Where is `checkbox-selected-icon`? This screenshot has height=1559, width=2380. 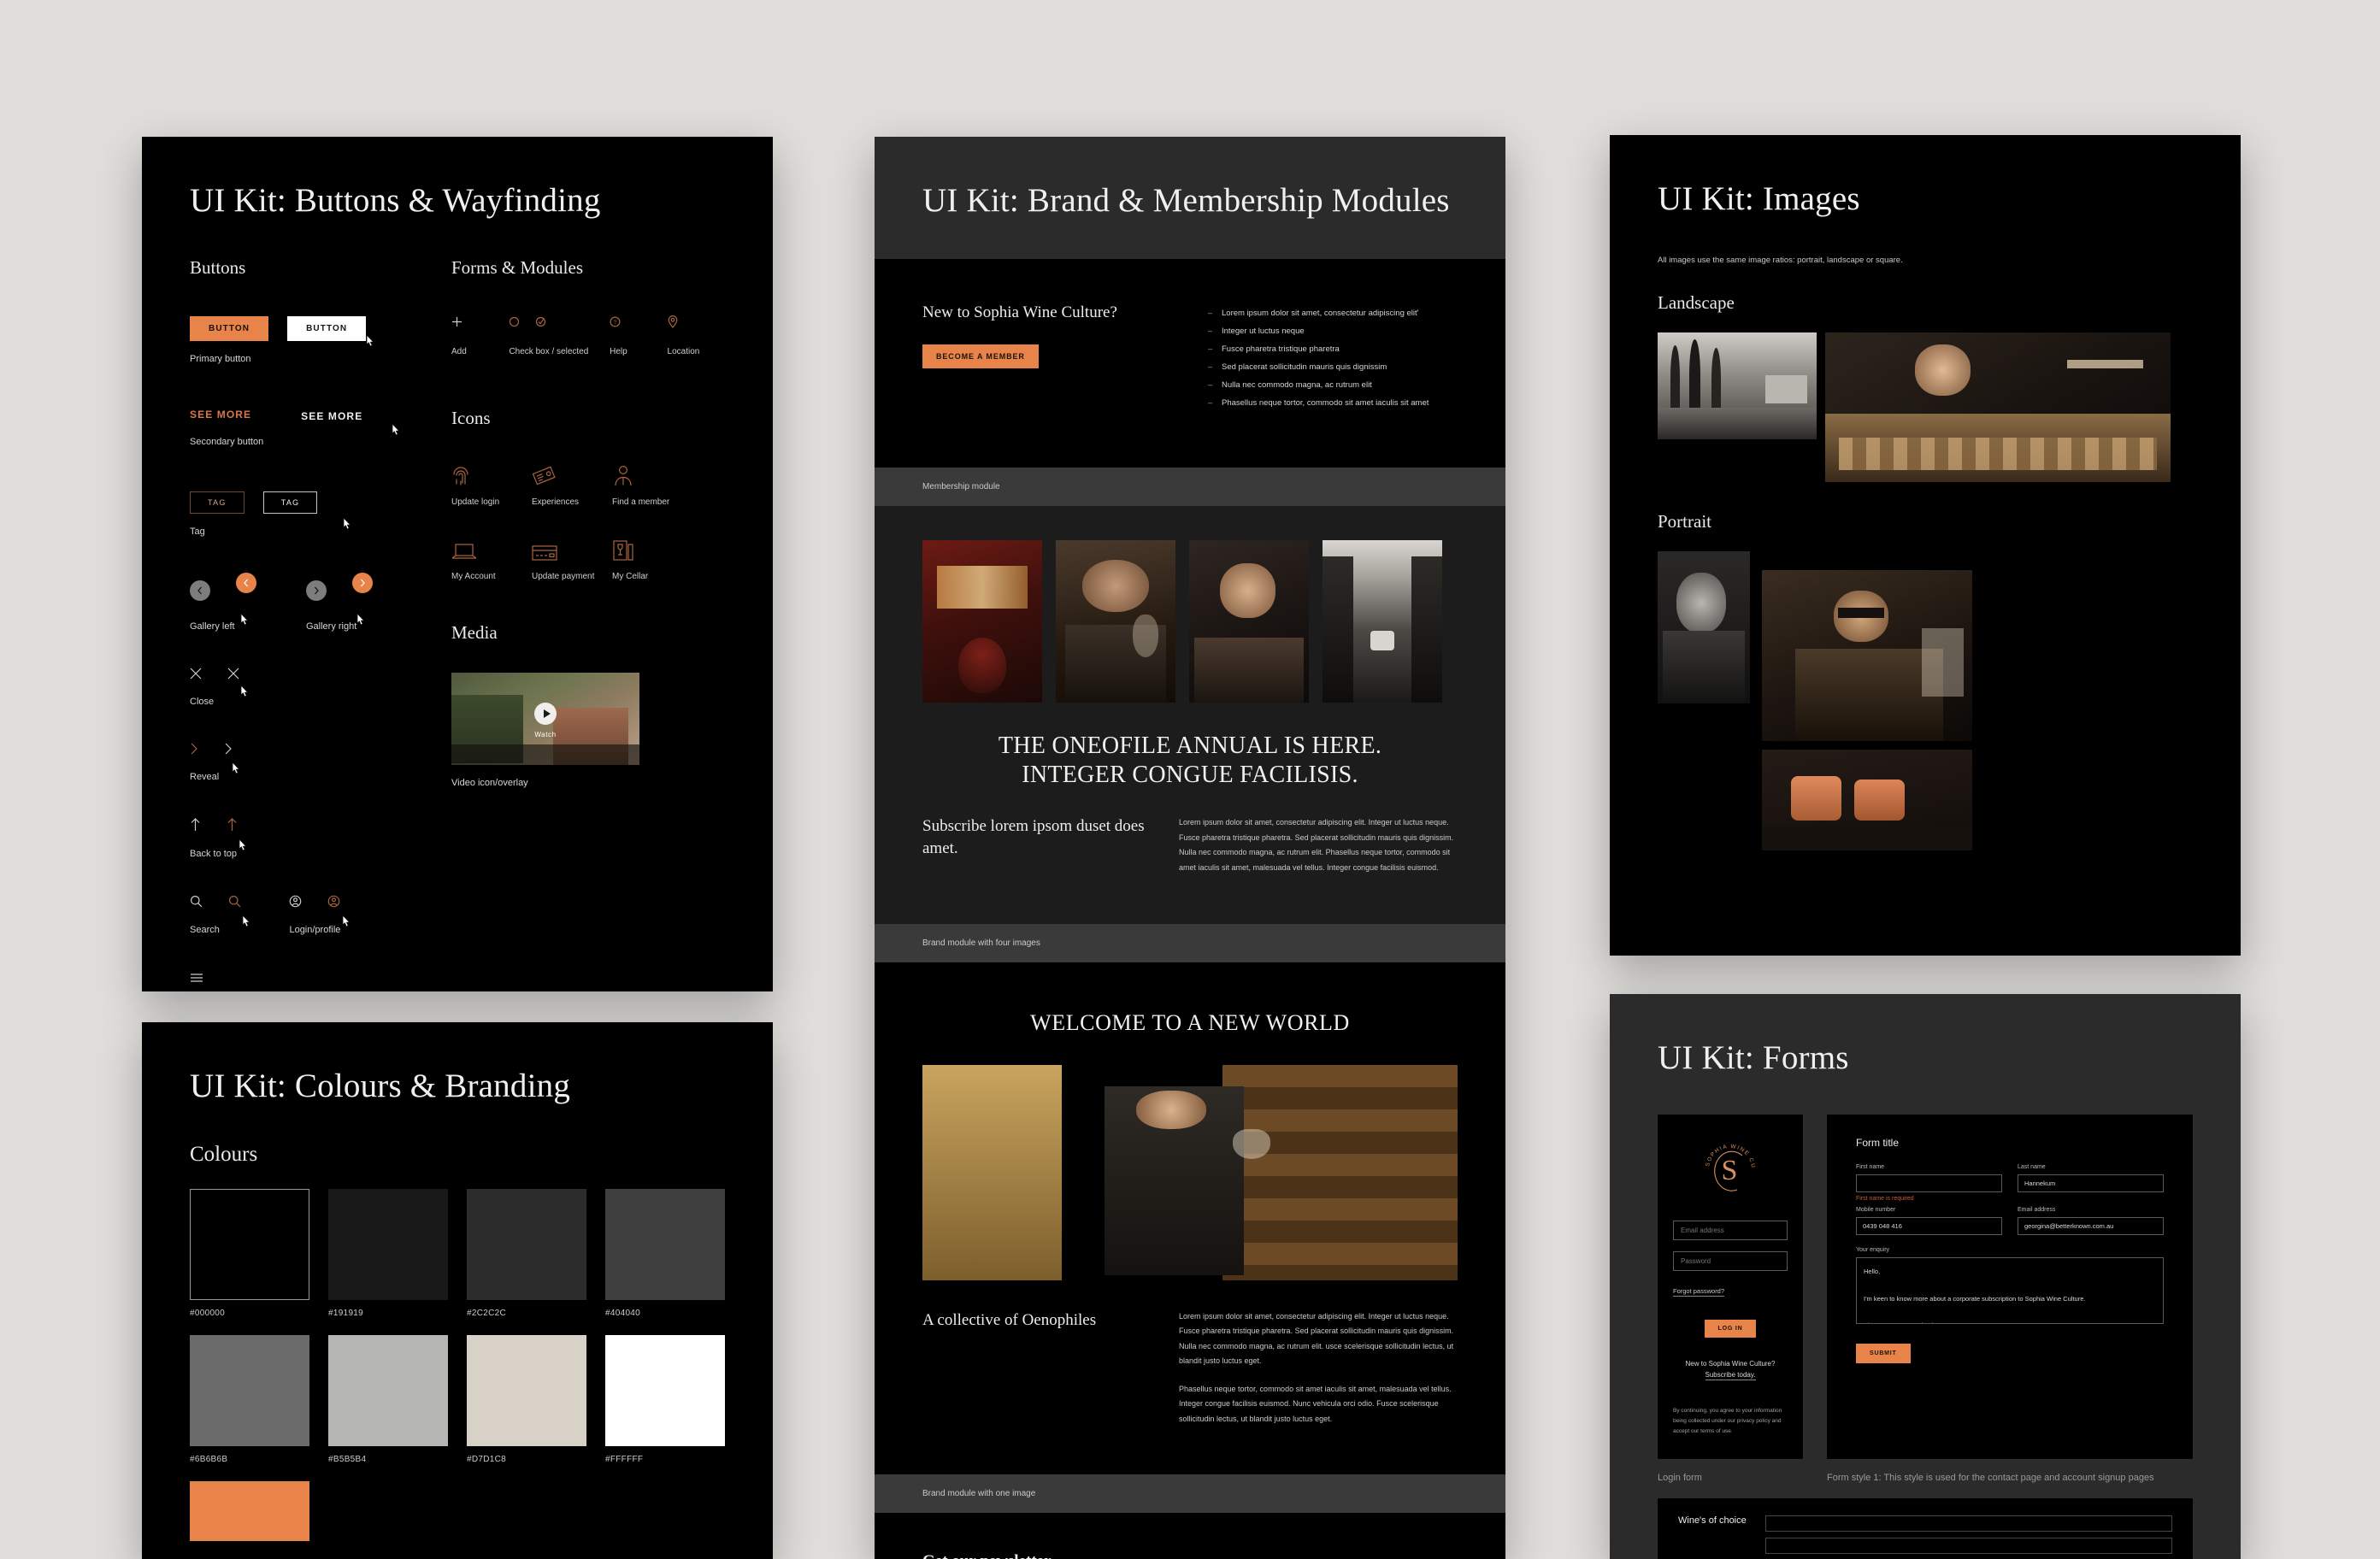
checkbox-selected-icon is located at coordinates (540, 324).